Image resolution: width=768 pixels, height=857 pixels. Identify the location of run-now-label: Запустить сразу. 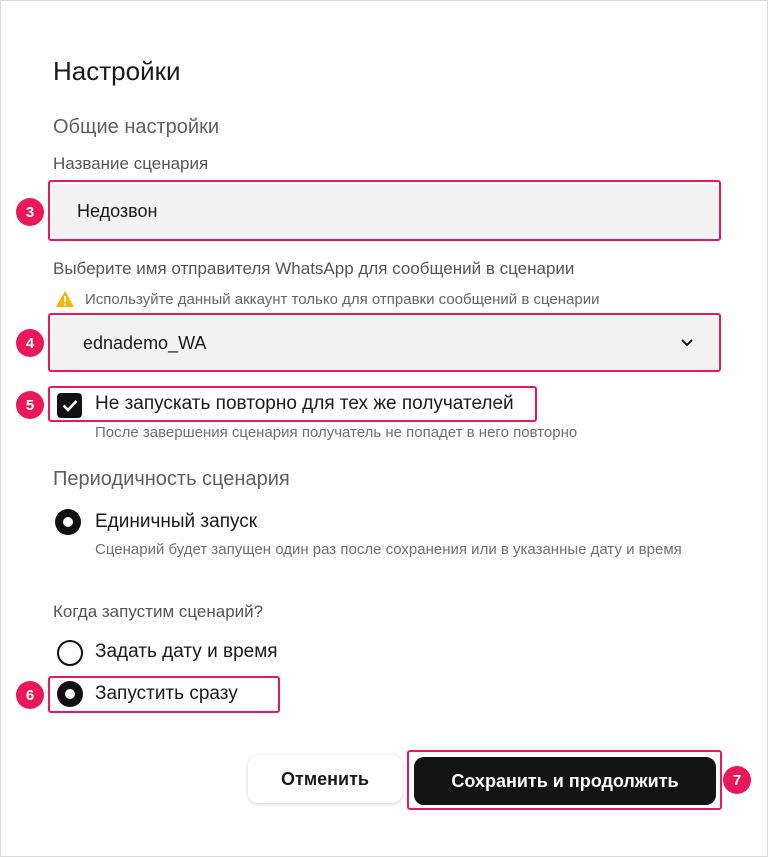
(166, 694).